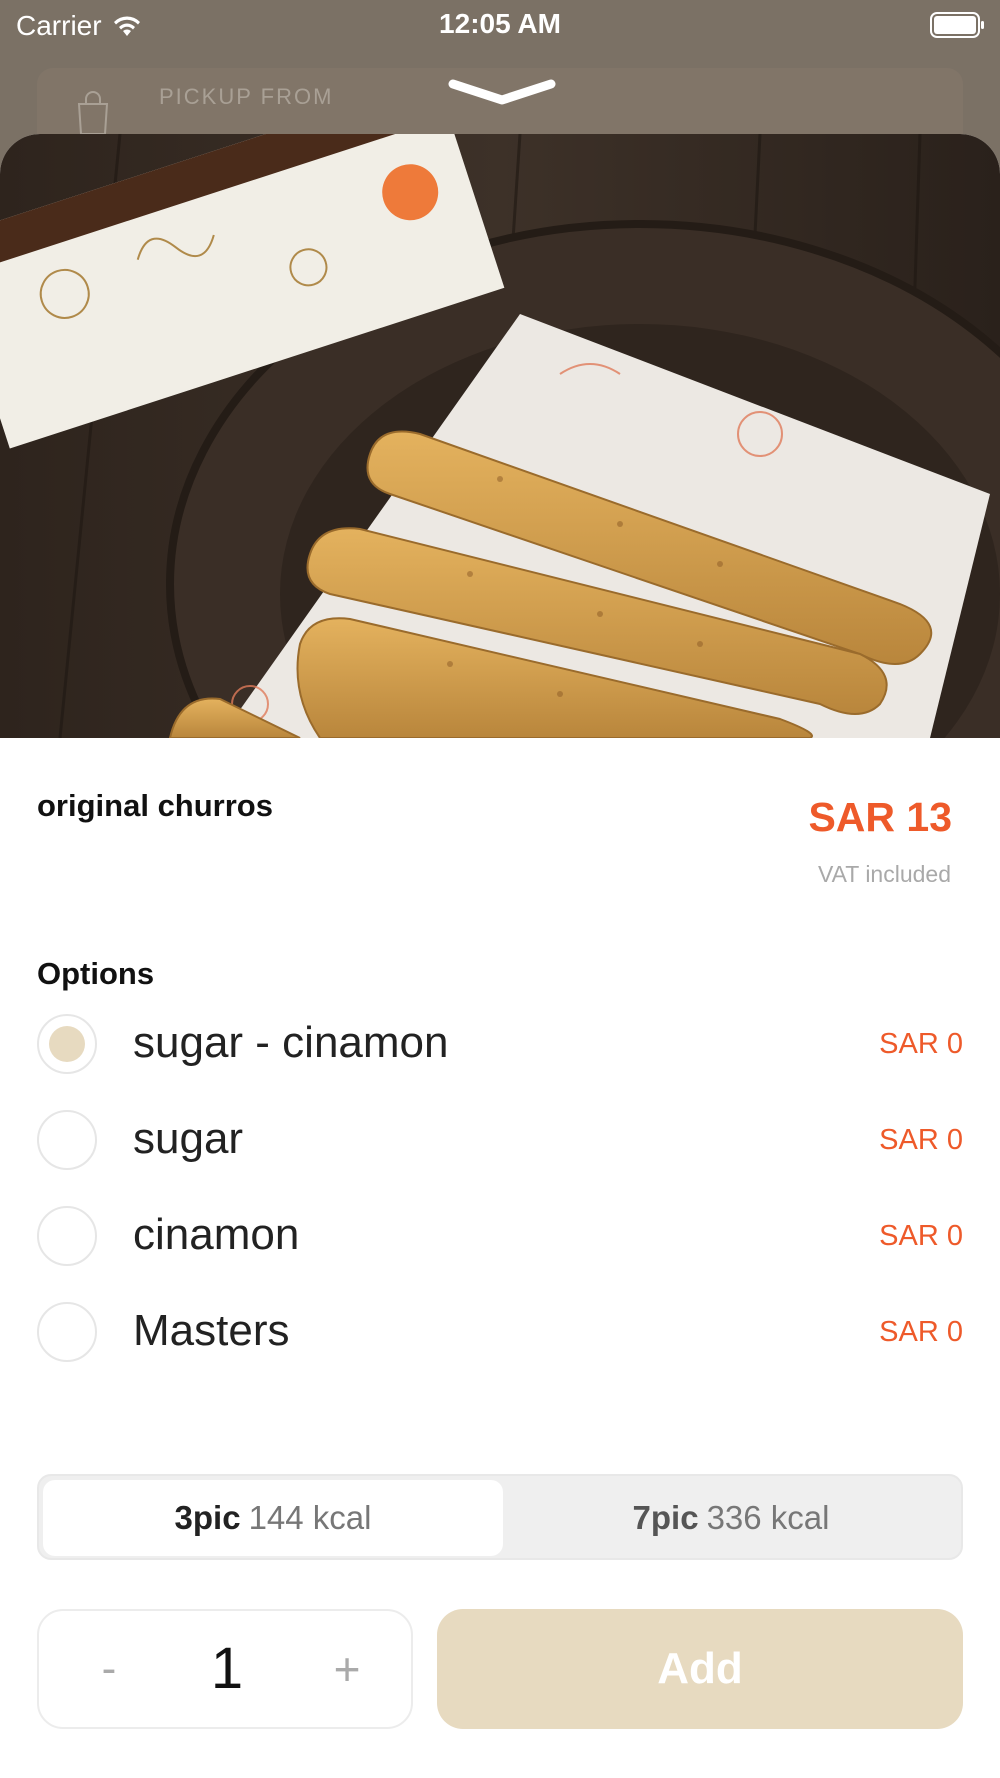 This screenshot has height=1778, width=1000. What do you see at coordinates (211, 1330) in the screenshot?
I see `option-label: Masters` at bounding box center [211, 1330].